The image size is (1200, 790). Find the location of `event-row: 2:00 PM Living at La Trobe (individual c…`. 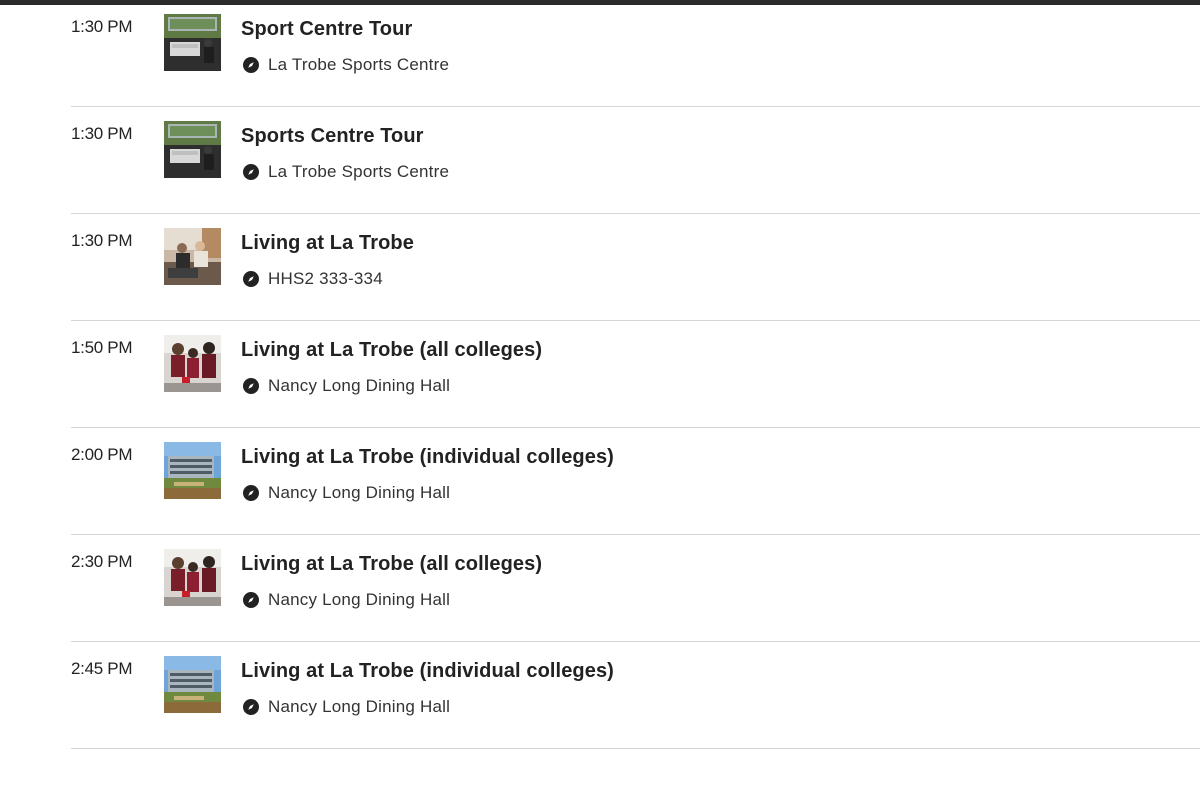

event-row: 2:00 PM Living at La Trobe (individual c… is located at coordinates (635, 481).